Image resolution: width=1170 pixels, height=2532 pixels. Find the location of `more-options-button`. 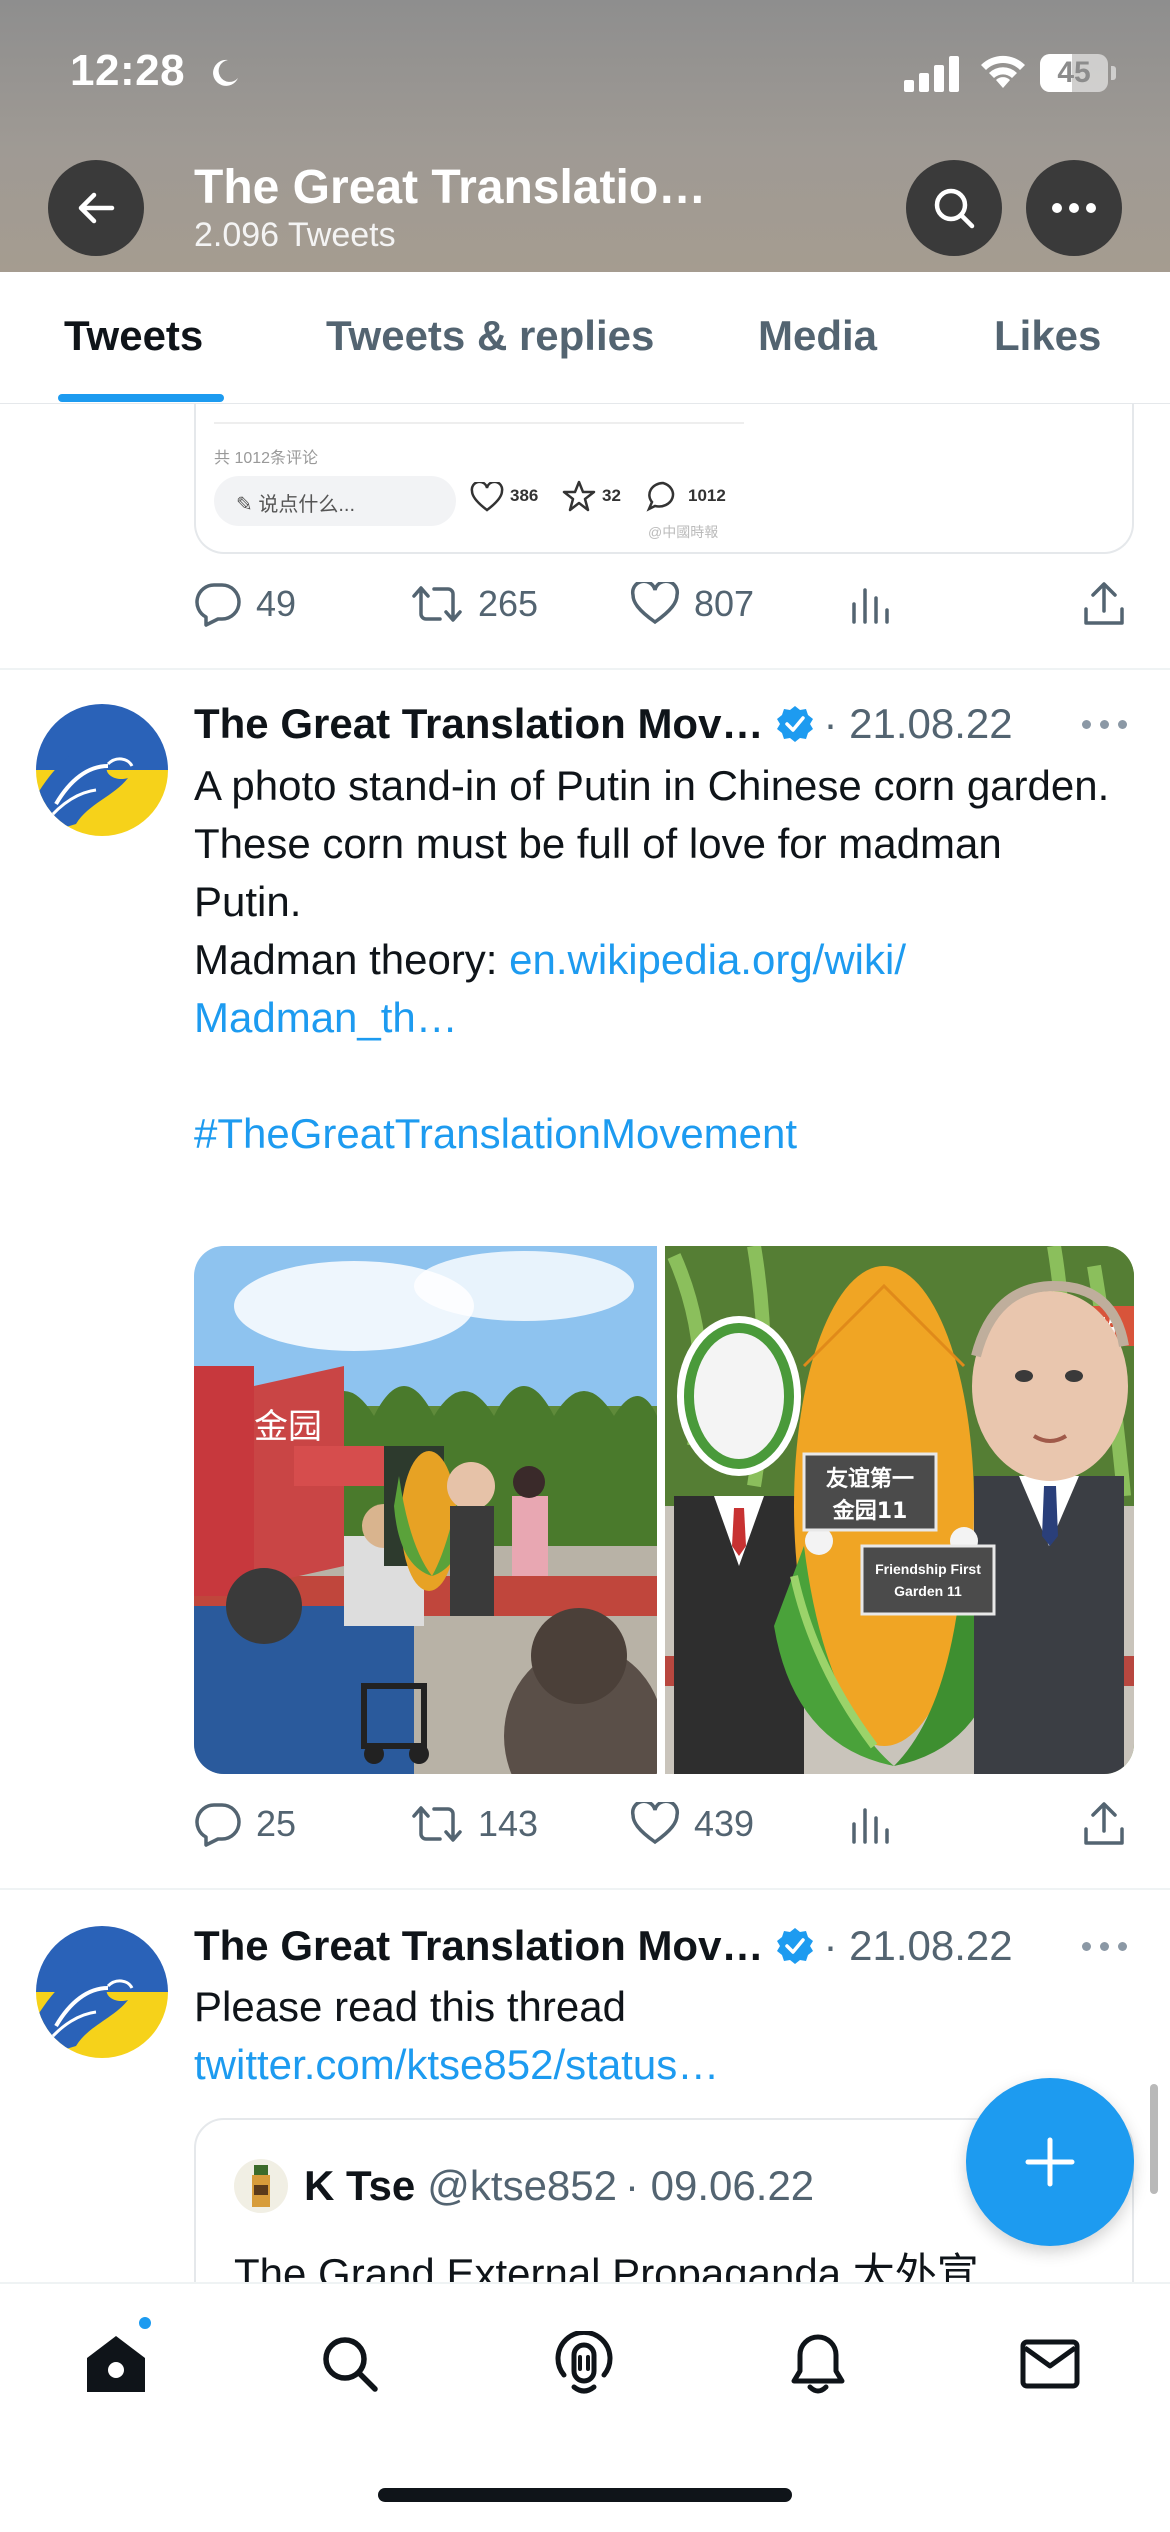

more-options-button is located at coordinates (1074, 208).